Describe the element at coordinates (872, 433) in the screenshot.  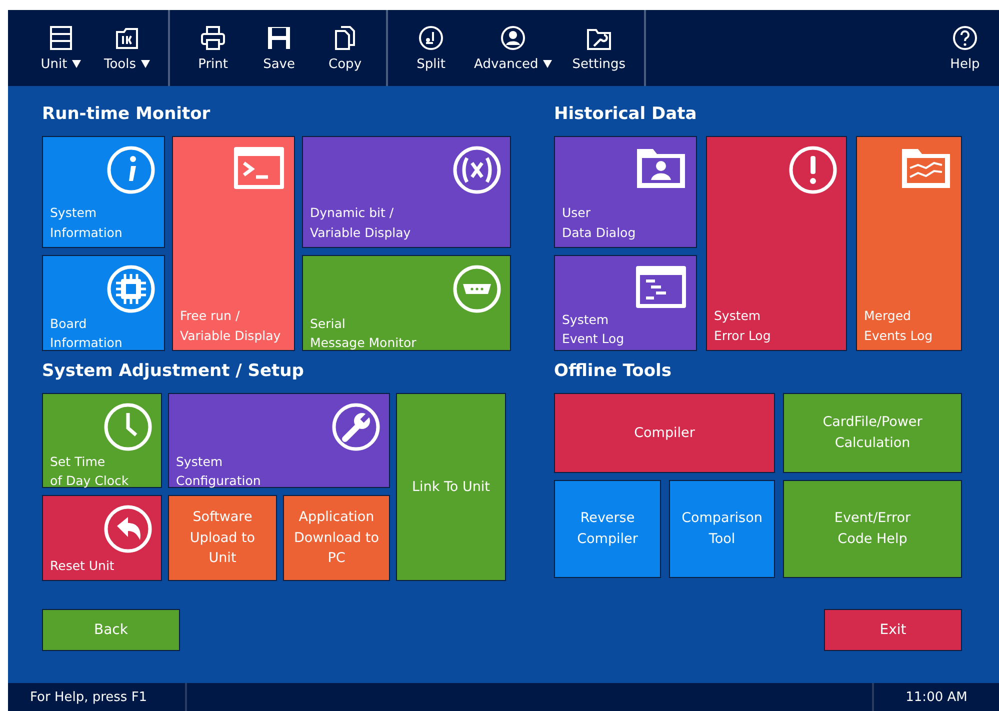
I see `tile-button: CardFile/Power Calculation` at that location.